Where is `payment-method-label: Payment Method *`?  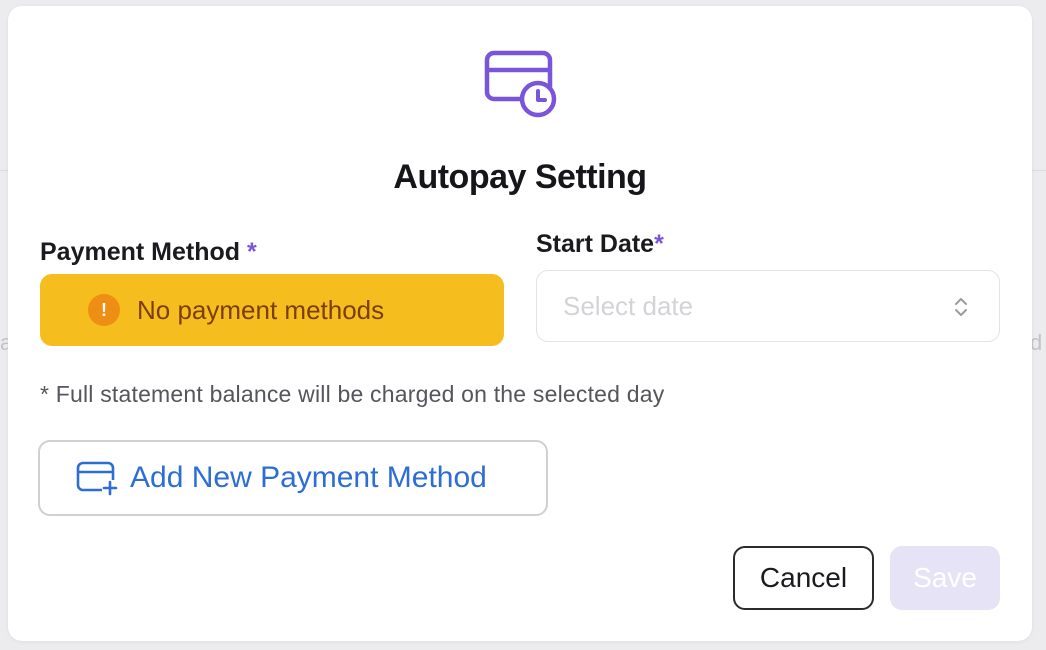
payment-method-label: Payment Method * is located at coordinates (148, 252).